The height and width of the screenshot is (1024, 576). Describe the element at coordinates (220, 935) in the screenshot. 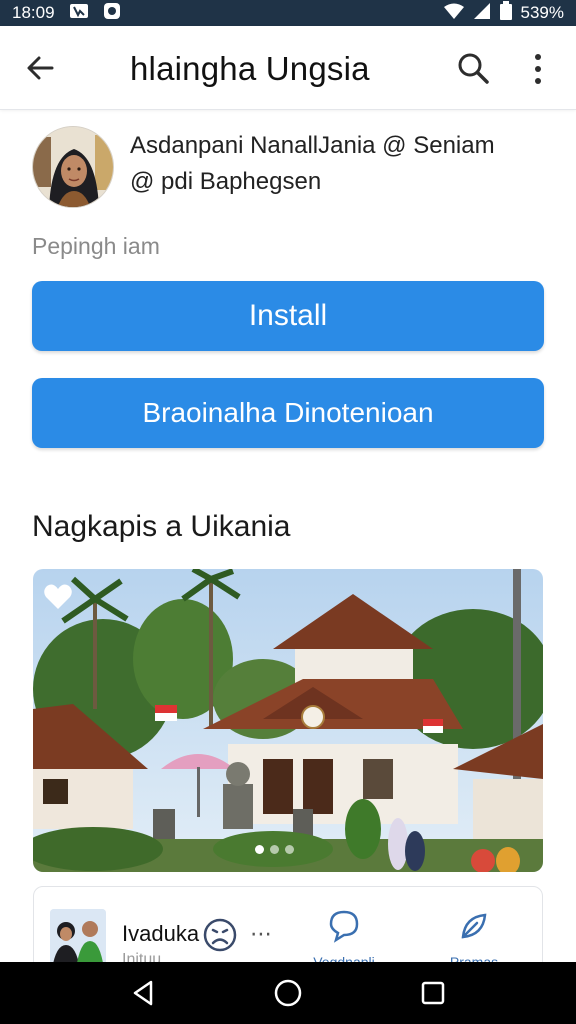

I see `reaction-face-icon` at that location.